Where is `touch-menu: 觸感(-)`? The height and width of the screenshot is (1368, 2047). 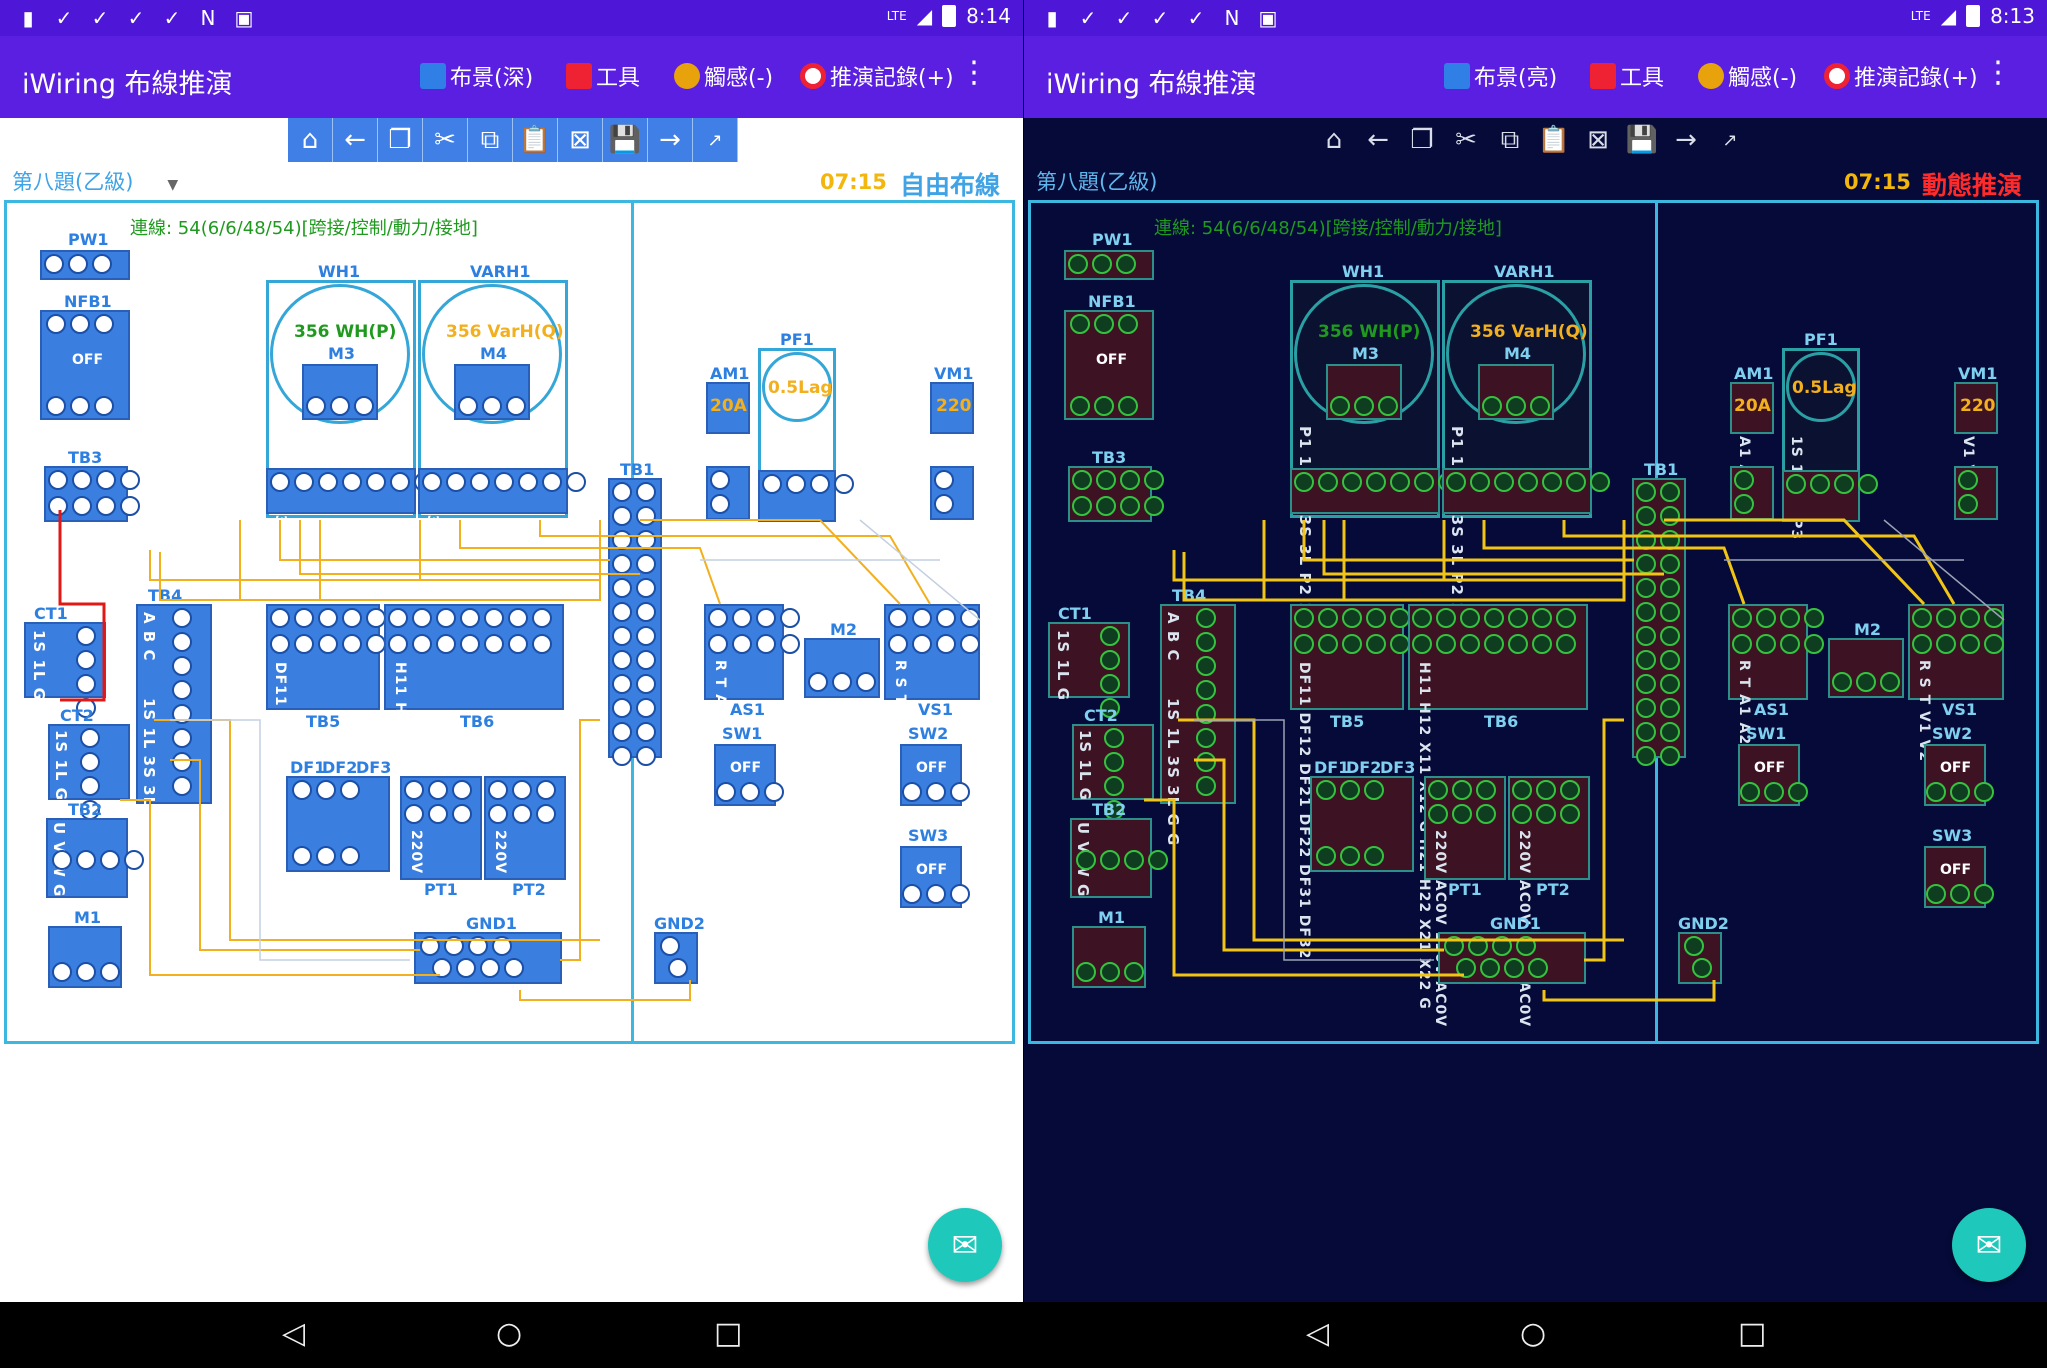 touch-menu: 觸感(-) is located at coordinates (723, 76).